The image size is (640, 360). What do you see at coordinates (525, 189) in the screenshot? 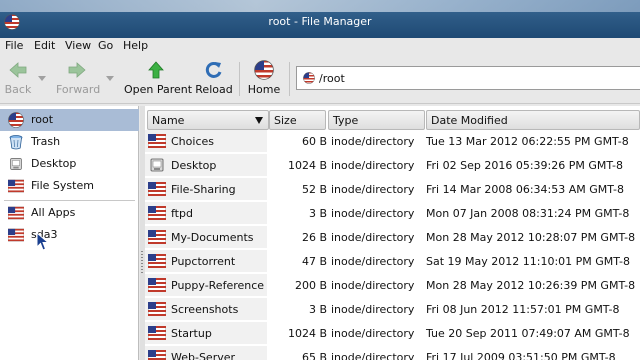
I see `file-date: Fri 14 Mar 2008 06:34:53 AM GMT-8` at bounding box center [525, 189].